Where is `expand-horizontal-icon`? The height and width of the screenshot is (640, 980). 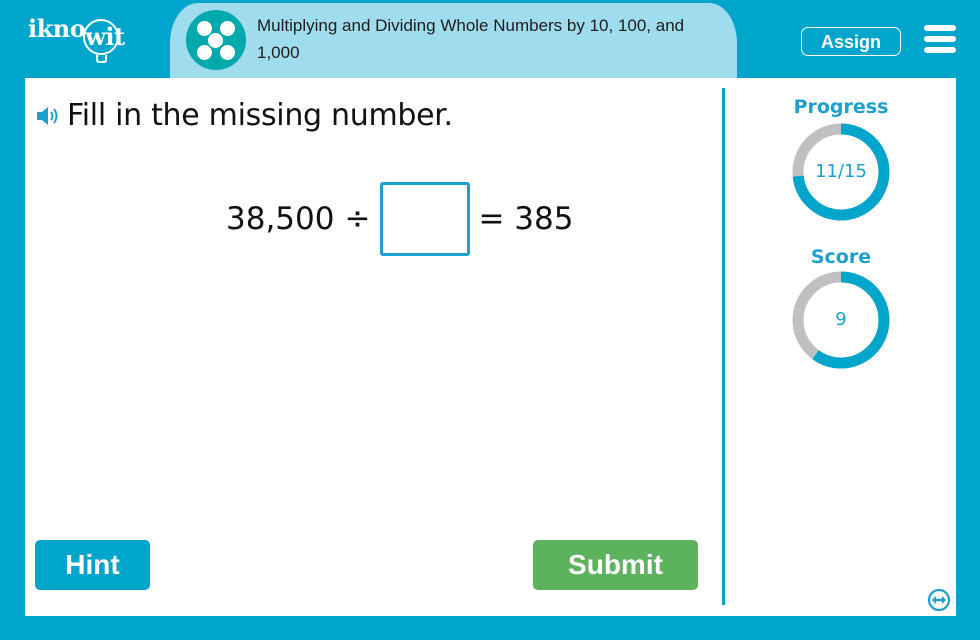
expand-horizontal-icon is located at coordinates (939, 600).